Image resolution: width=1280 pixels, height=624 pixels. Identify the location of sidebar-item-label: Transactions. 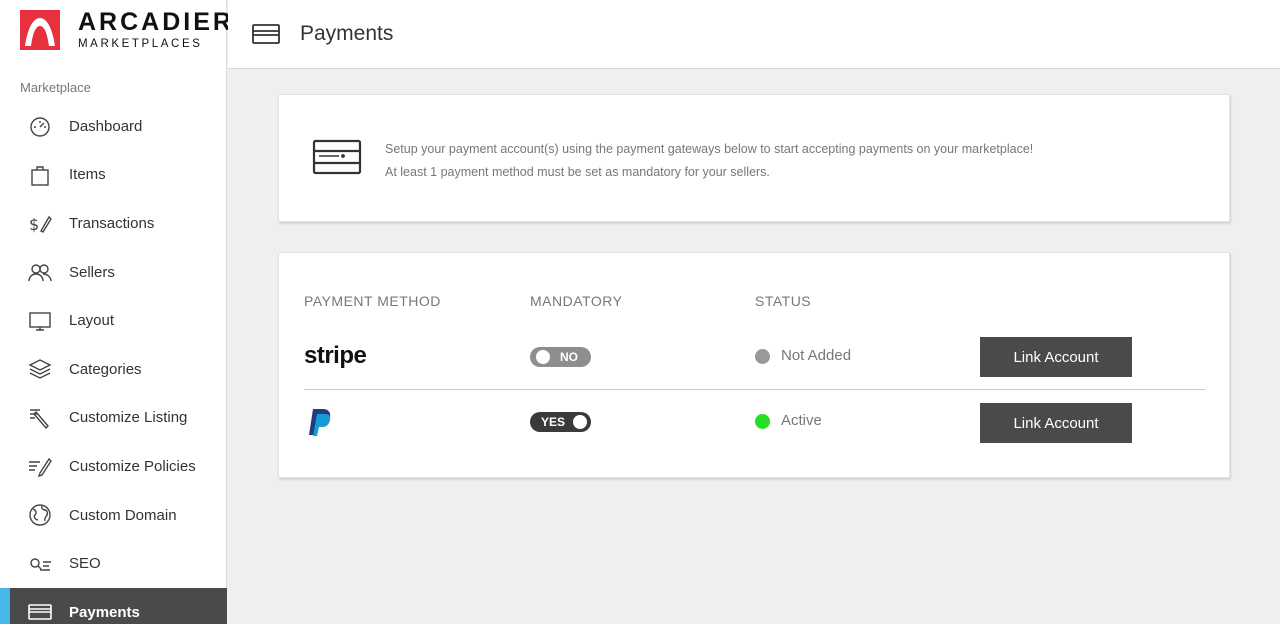
(112, 223).